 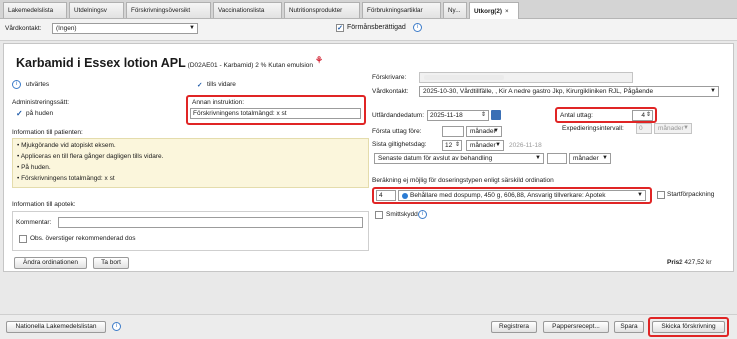 I want to click on obs-checkbox, so click(x=23, y=239).